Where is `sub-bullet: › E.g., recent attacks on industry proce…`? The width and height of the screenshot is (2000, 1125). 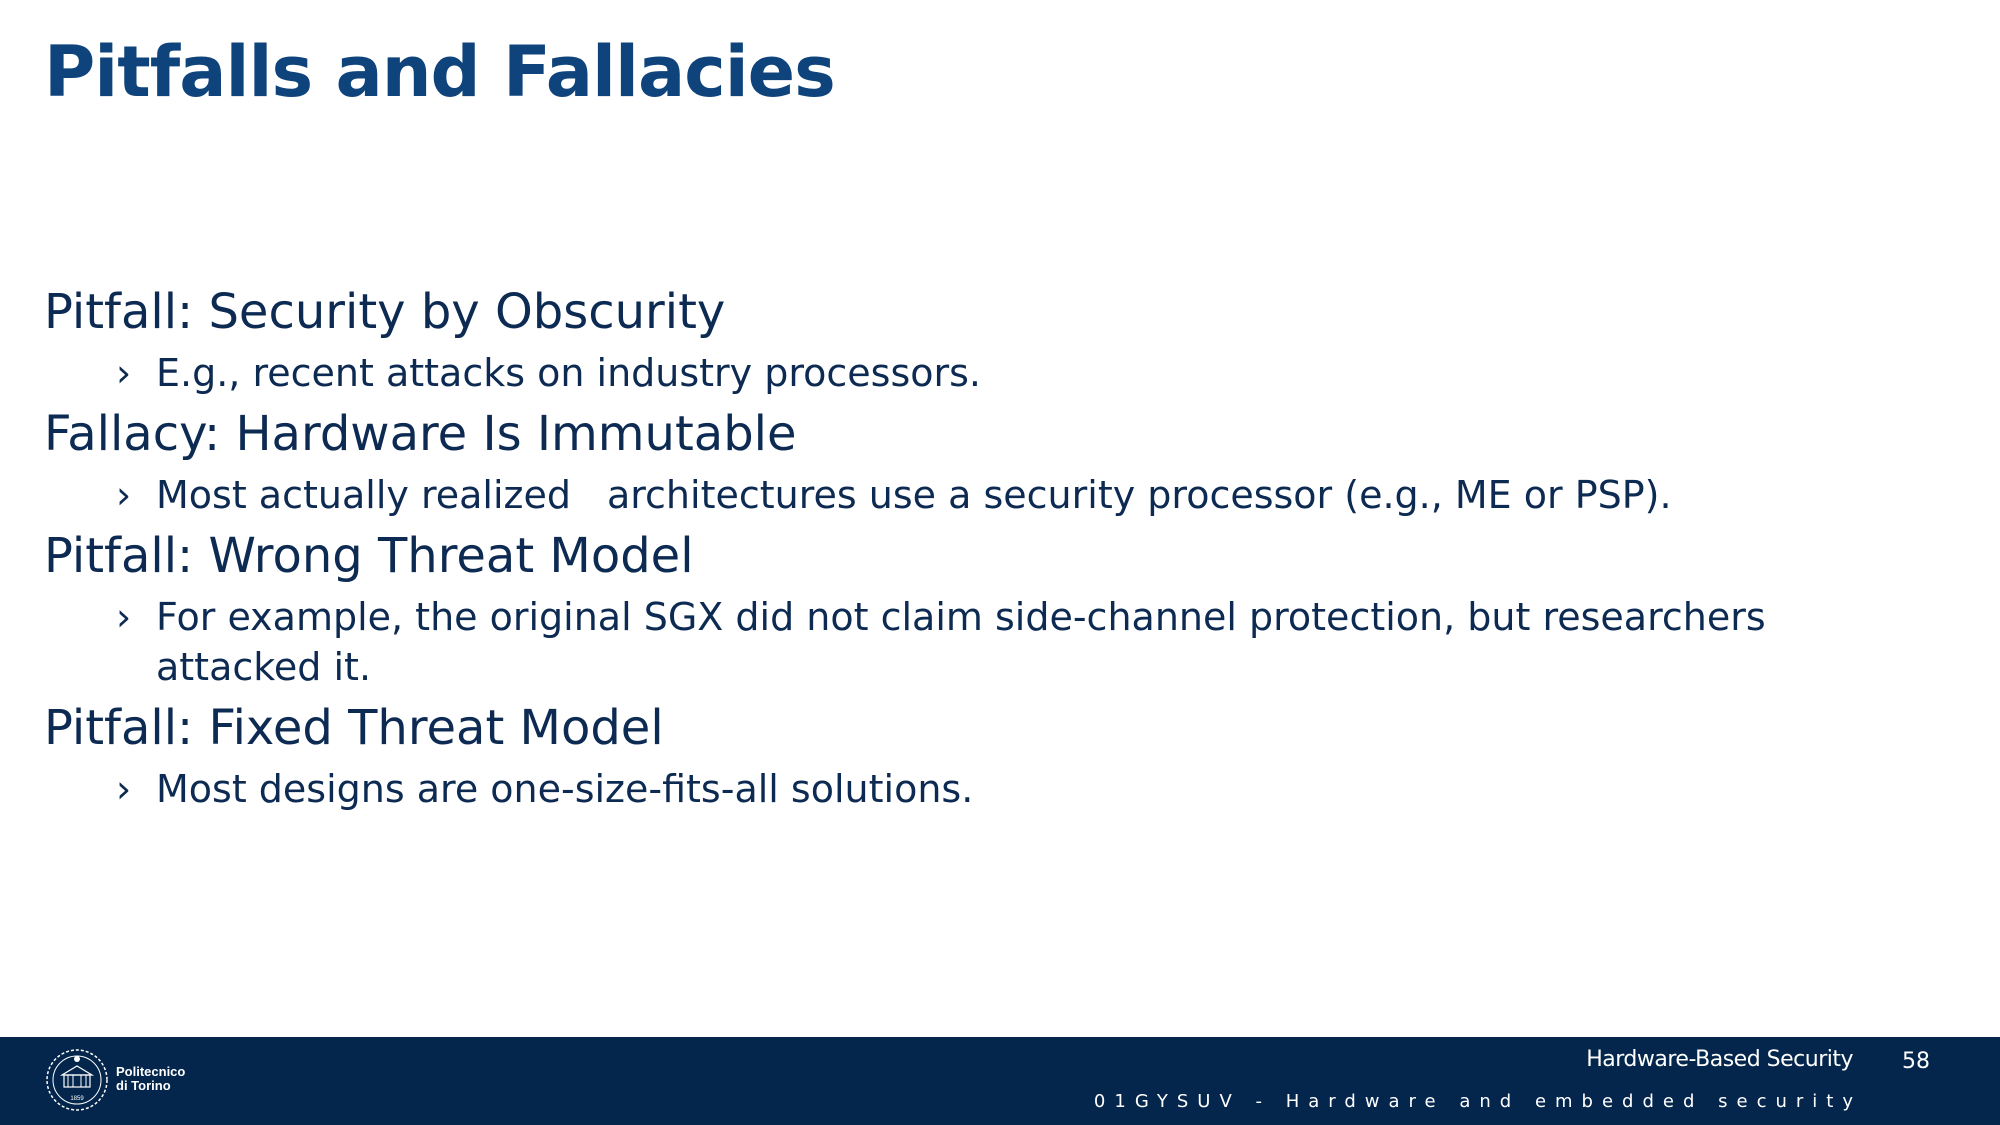
sub-bullet: › E.g., recent attacks on industry proce… is located at coordinates (994, 373).